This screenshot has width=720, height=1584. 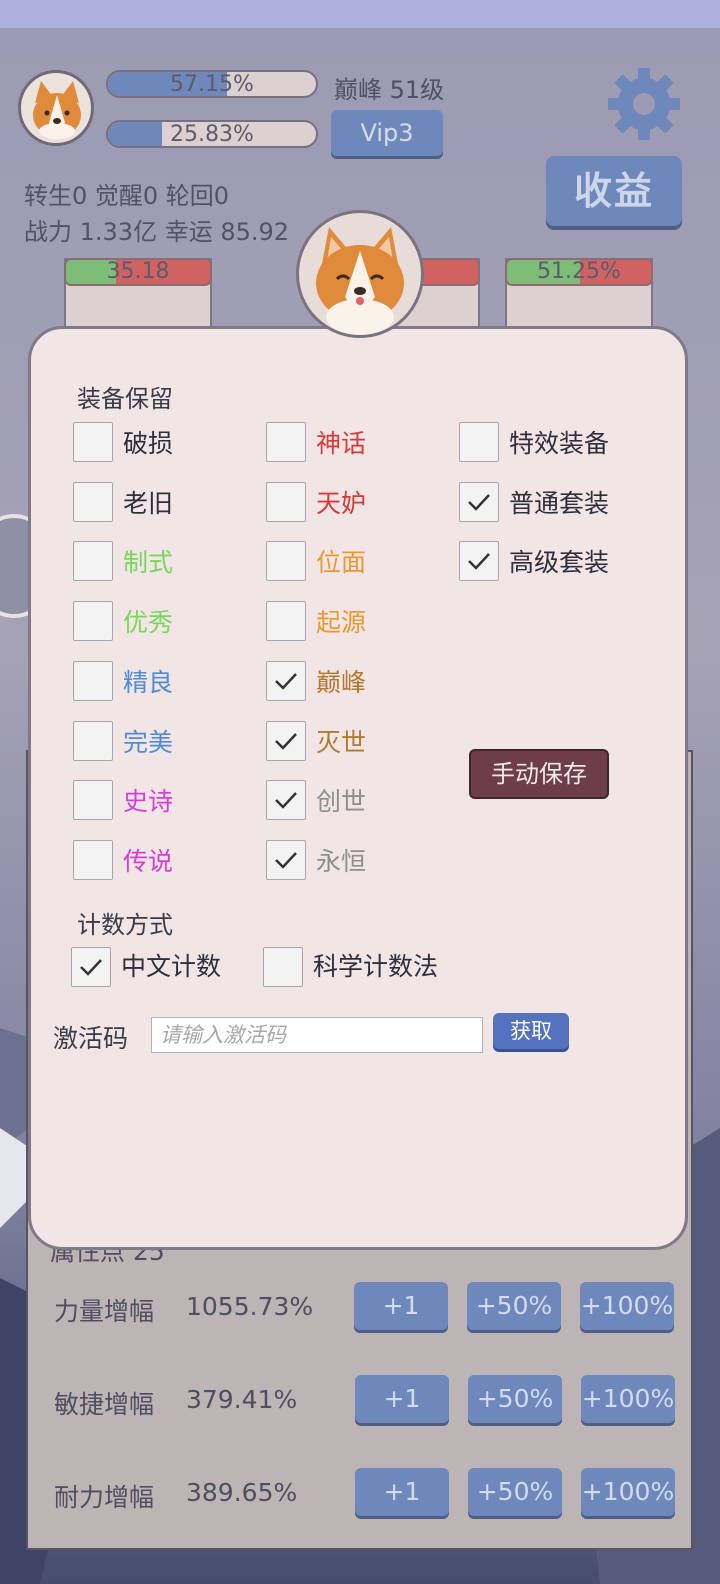 I want to click on checkbox-label: 高级套装, so click(x=559, y=563).